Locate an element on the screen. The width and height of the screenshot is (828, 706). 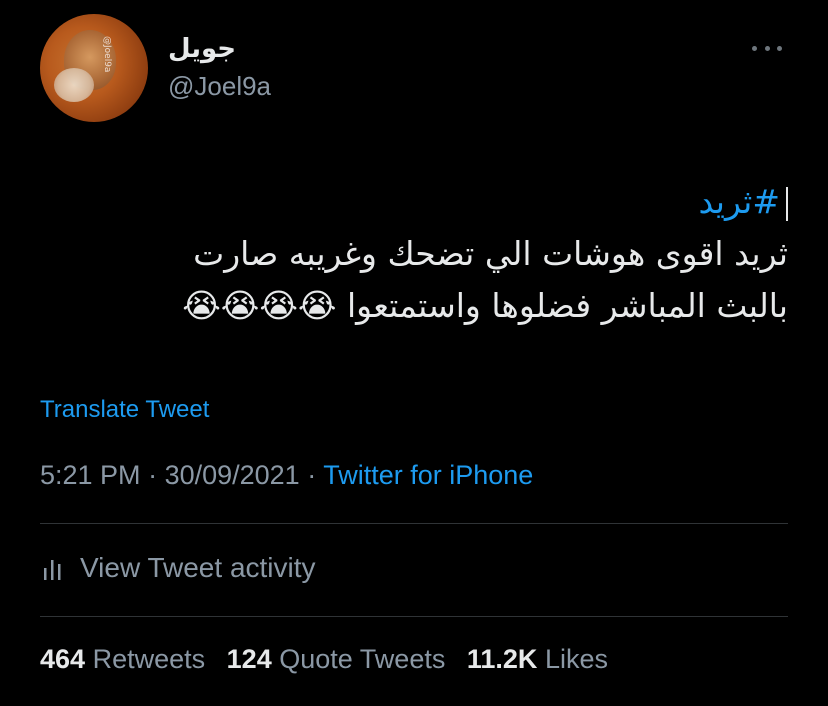
translate-tweet-link: Translate Tweet is located at coordinates (124, 410).